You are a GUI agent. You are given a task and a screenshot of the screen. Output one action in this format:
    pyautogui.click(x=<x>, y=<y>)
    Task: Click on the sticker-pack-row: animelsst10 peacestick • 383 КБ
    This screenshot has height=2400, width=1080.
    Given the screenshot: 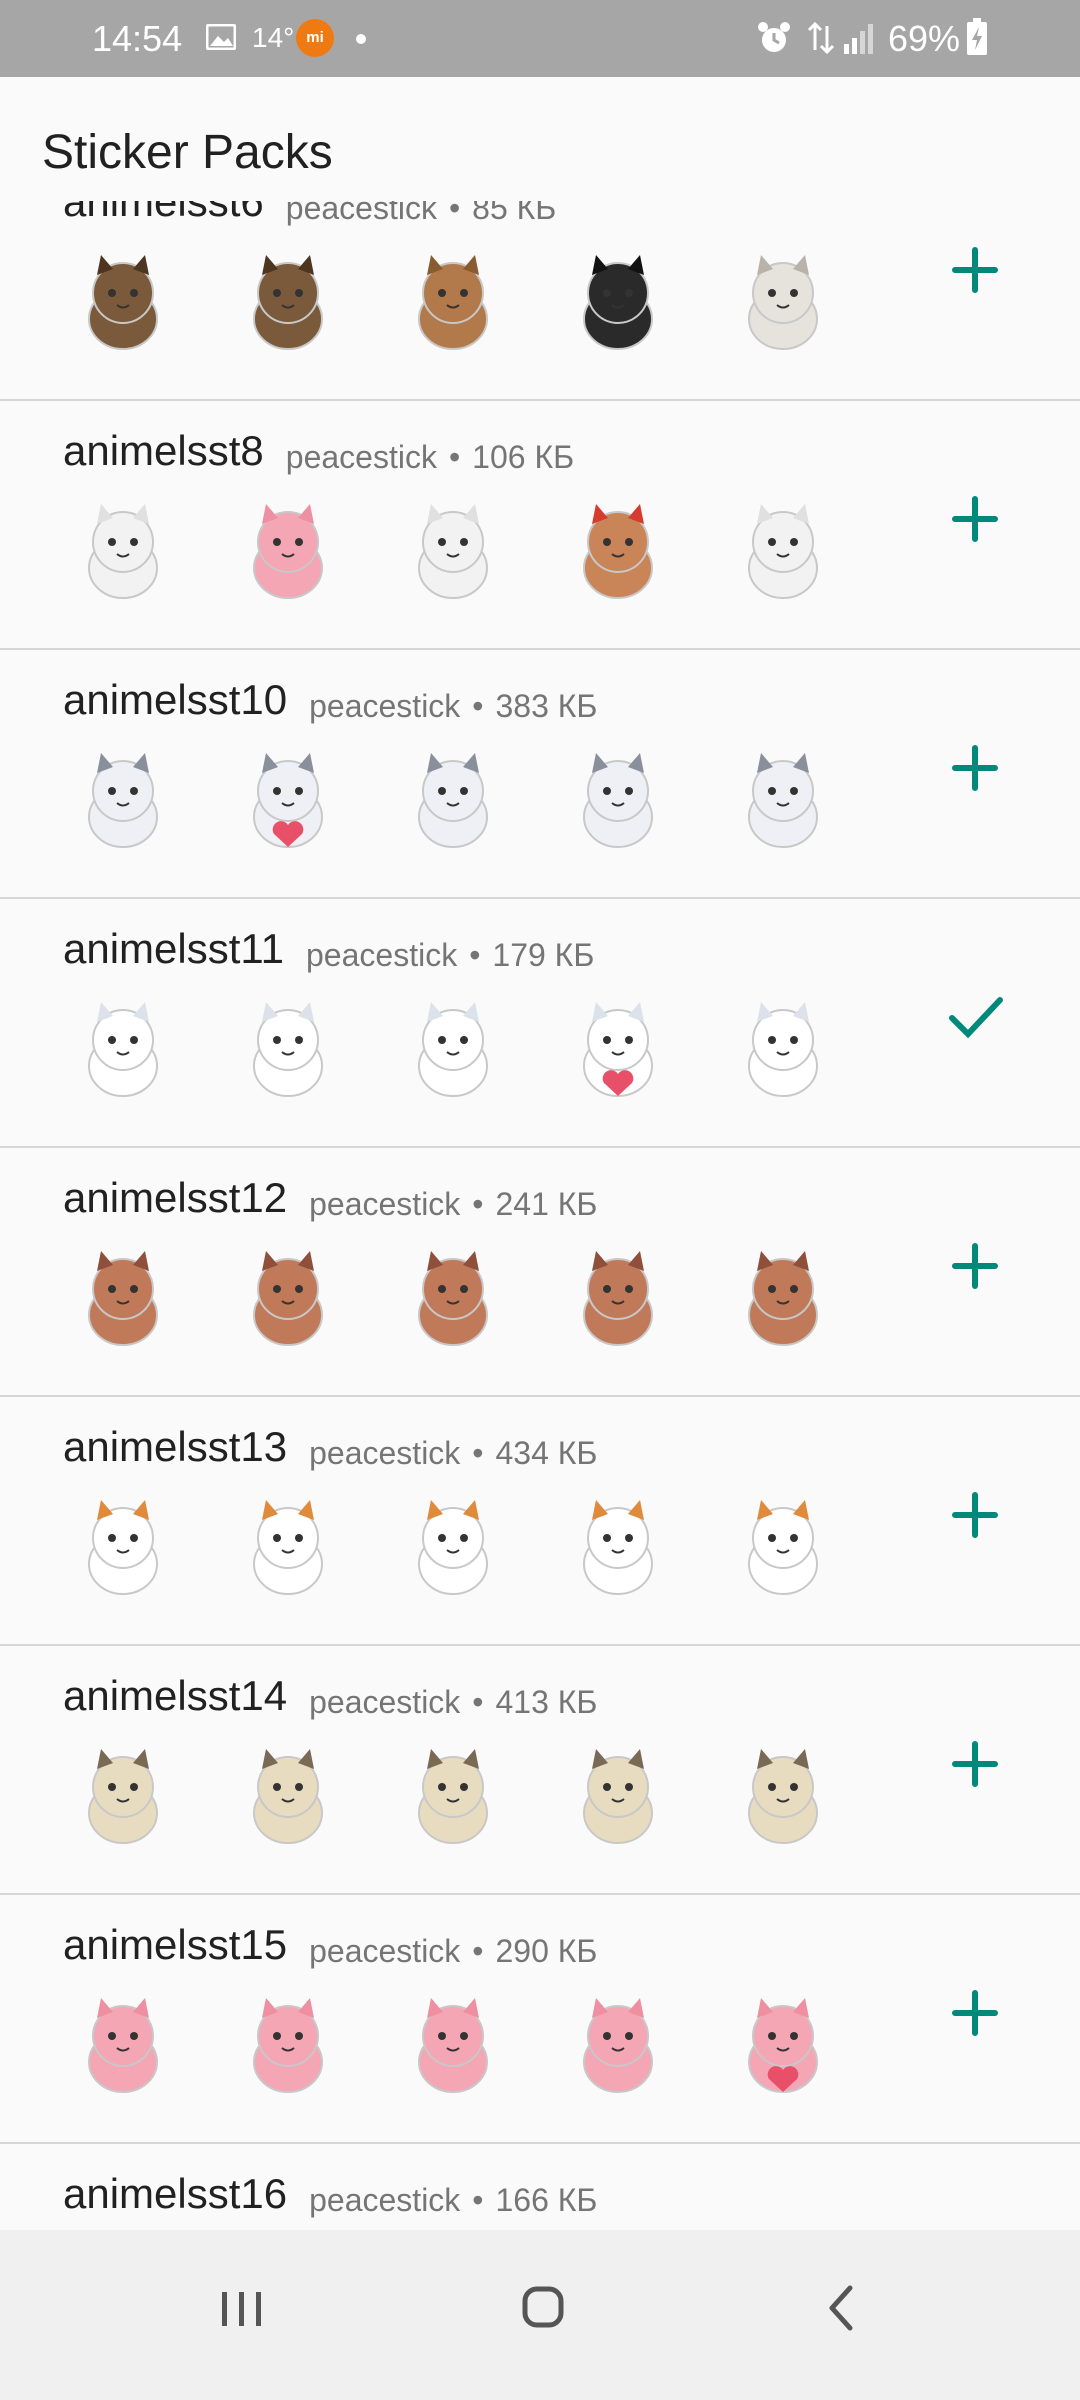 What is the action you would take?
    pyautogui.click(x=540, y=775)
    